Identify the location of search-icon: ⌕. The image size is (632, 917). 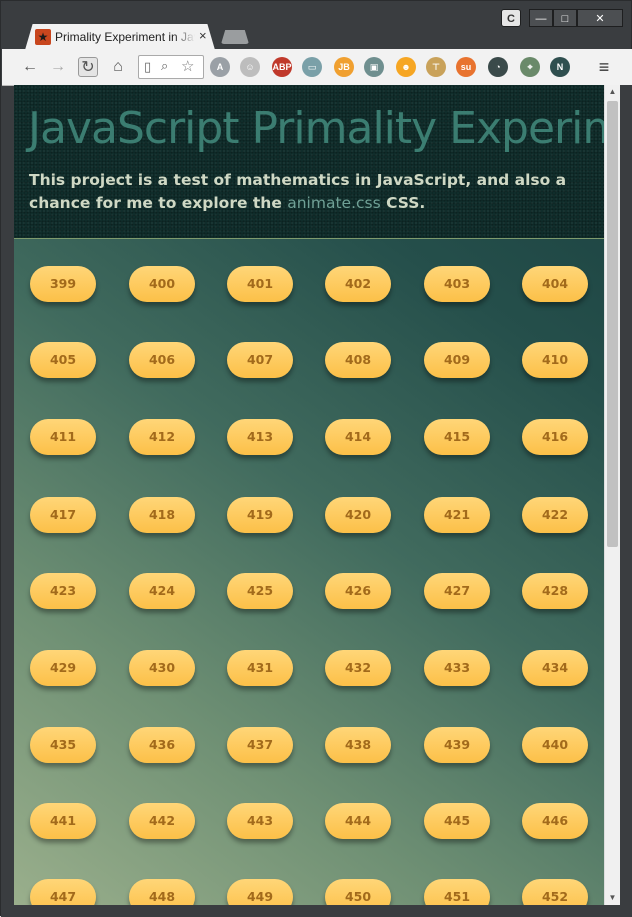
(164, 66).